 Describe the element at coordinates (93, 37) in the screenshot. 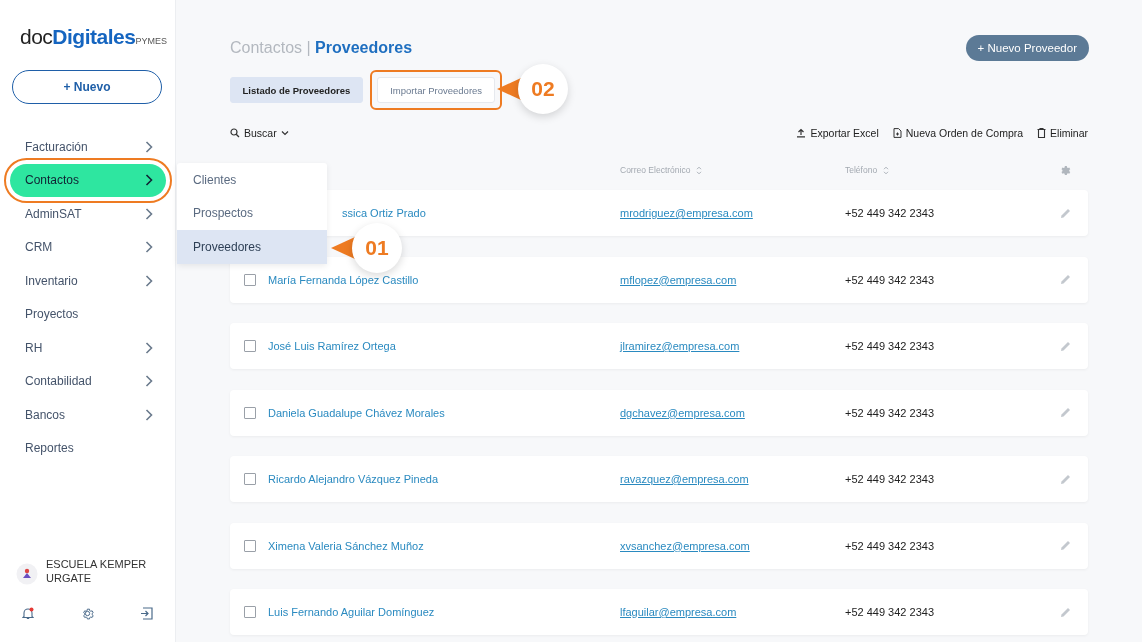

I see `logo: docDigitalesPYMES` at that location.